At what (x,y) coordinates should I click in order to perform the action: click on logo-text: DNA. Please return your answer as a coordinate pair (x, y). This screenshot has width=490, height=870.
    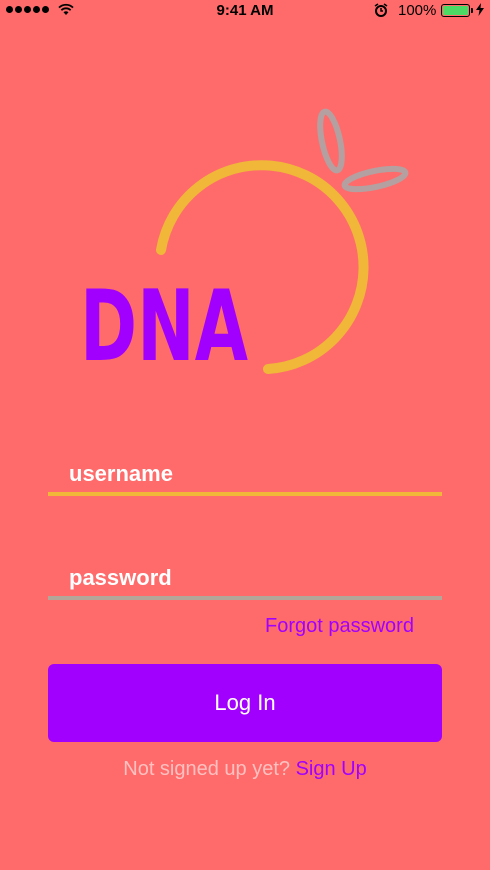
    Looking at the image, I should click on (164, 323).